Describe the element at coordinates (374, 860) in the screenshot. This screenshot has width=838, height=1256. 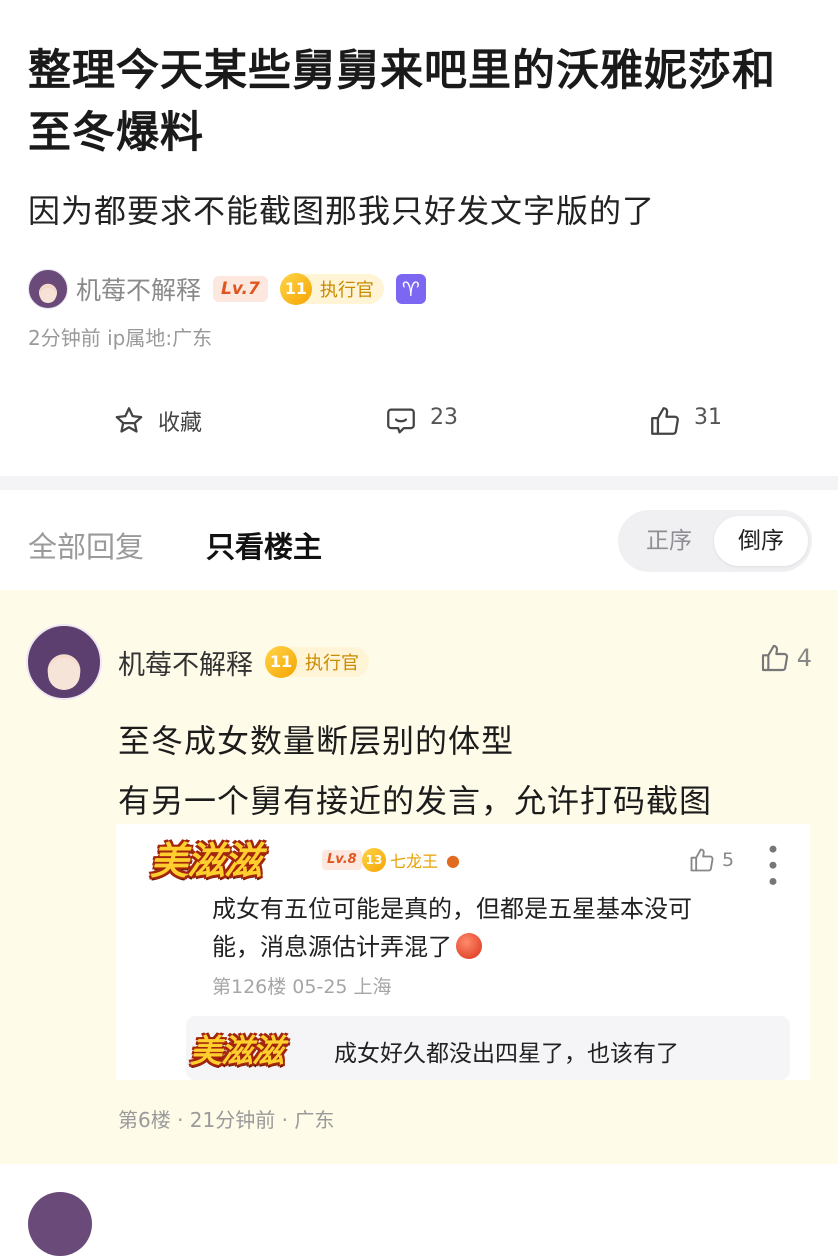
I see `rank-number: 13` at that location.